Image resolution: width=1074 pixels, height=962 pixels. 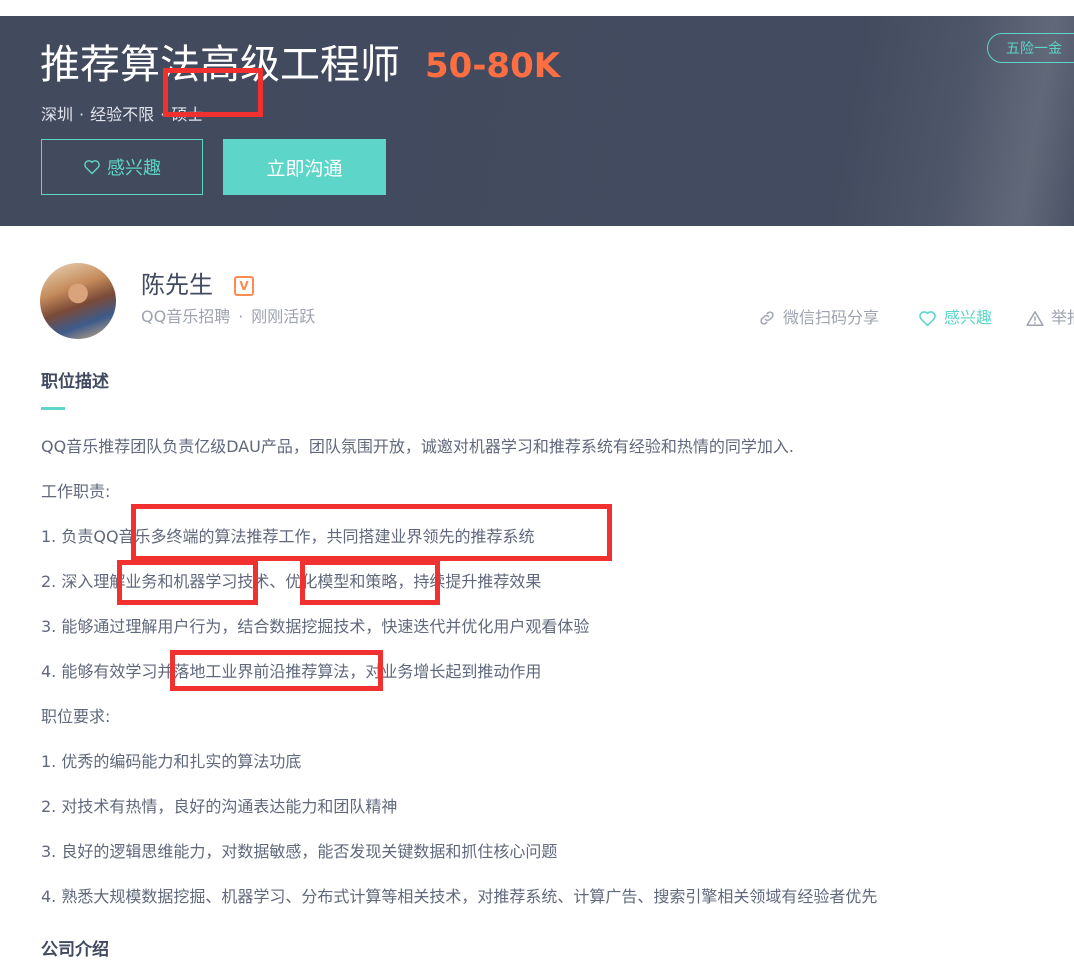 I want to click on description-line: 1. 优秀的编码能力和扎实的算法功底, so click(x=171, y=761).